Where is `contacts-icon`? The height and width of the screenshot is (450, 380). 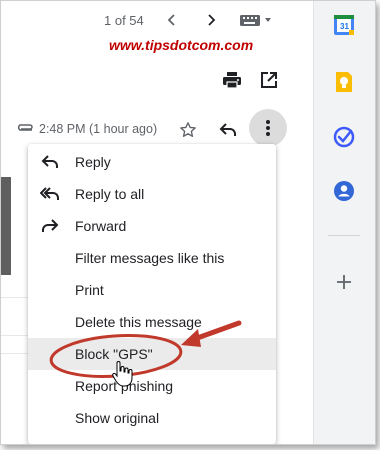
contacts-icon is located at coordinates (344, 191).